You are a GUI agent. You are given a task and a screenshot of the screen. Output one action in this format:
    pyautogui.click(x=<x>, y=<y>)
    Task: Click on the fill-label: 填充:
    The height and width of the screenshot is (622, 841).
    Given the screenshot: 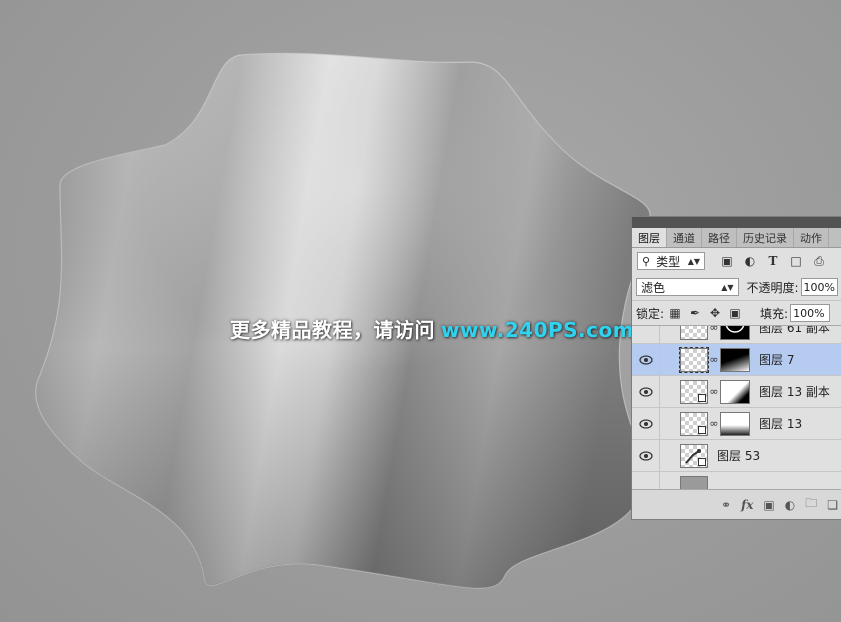 What is the action you would take?
    pyautogui.click(x=774, y=313)
    